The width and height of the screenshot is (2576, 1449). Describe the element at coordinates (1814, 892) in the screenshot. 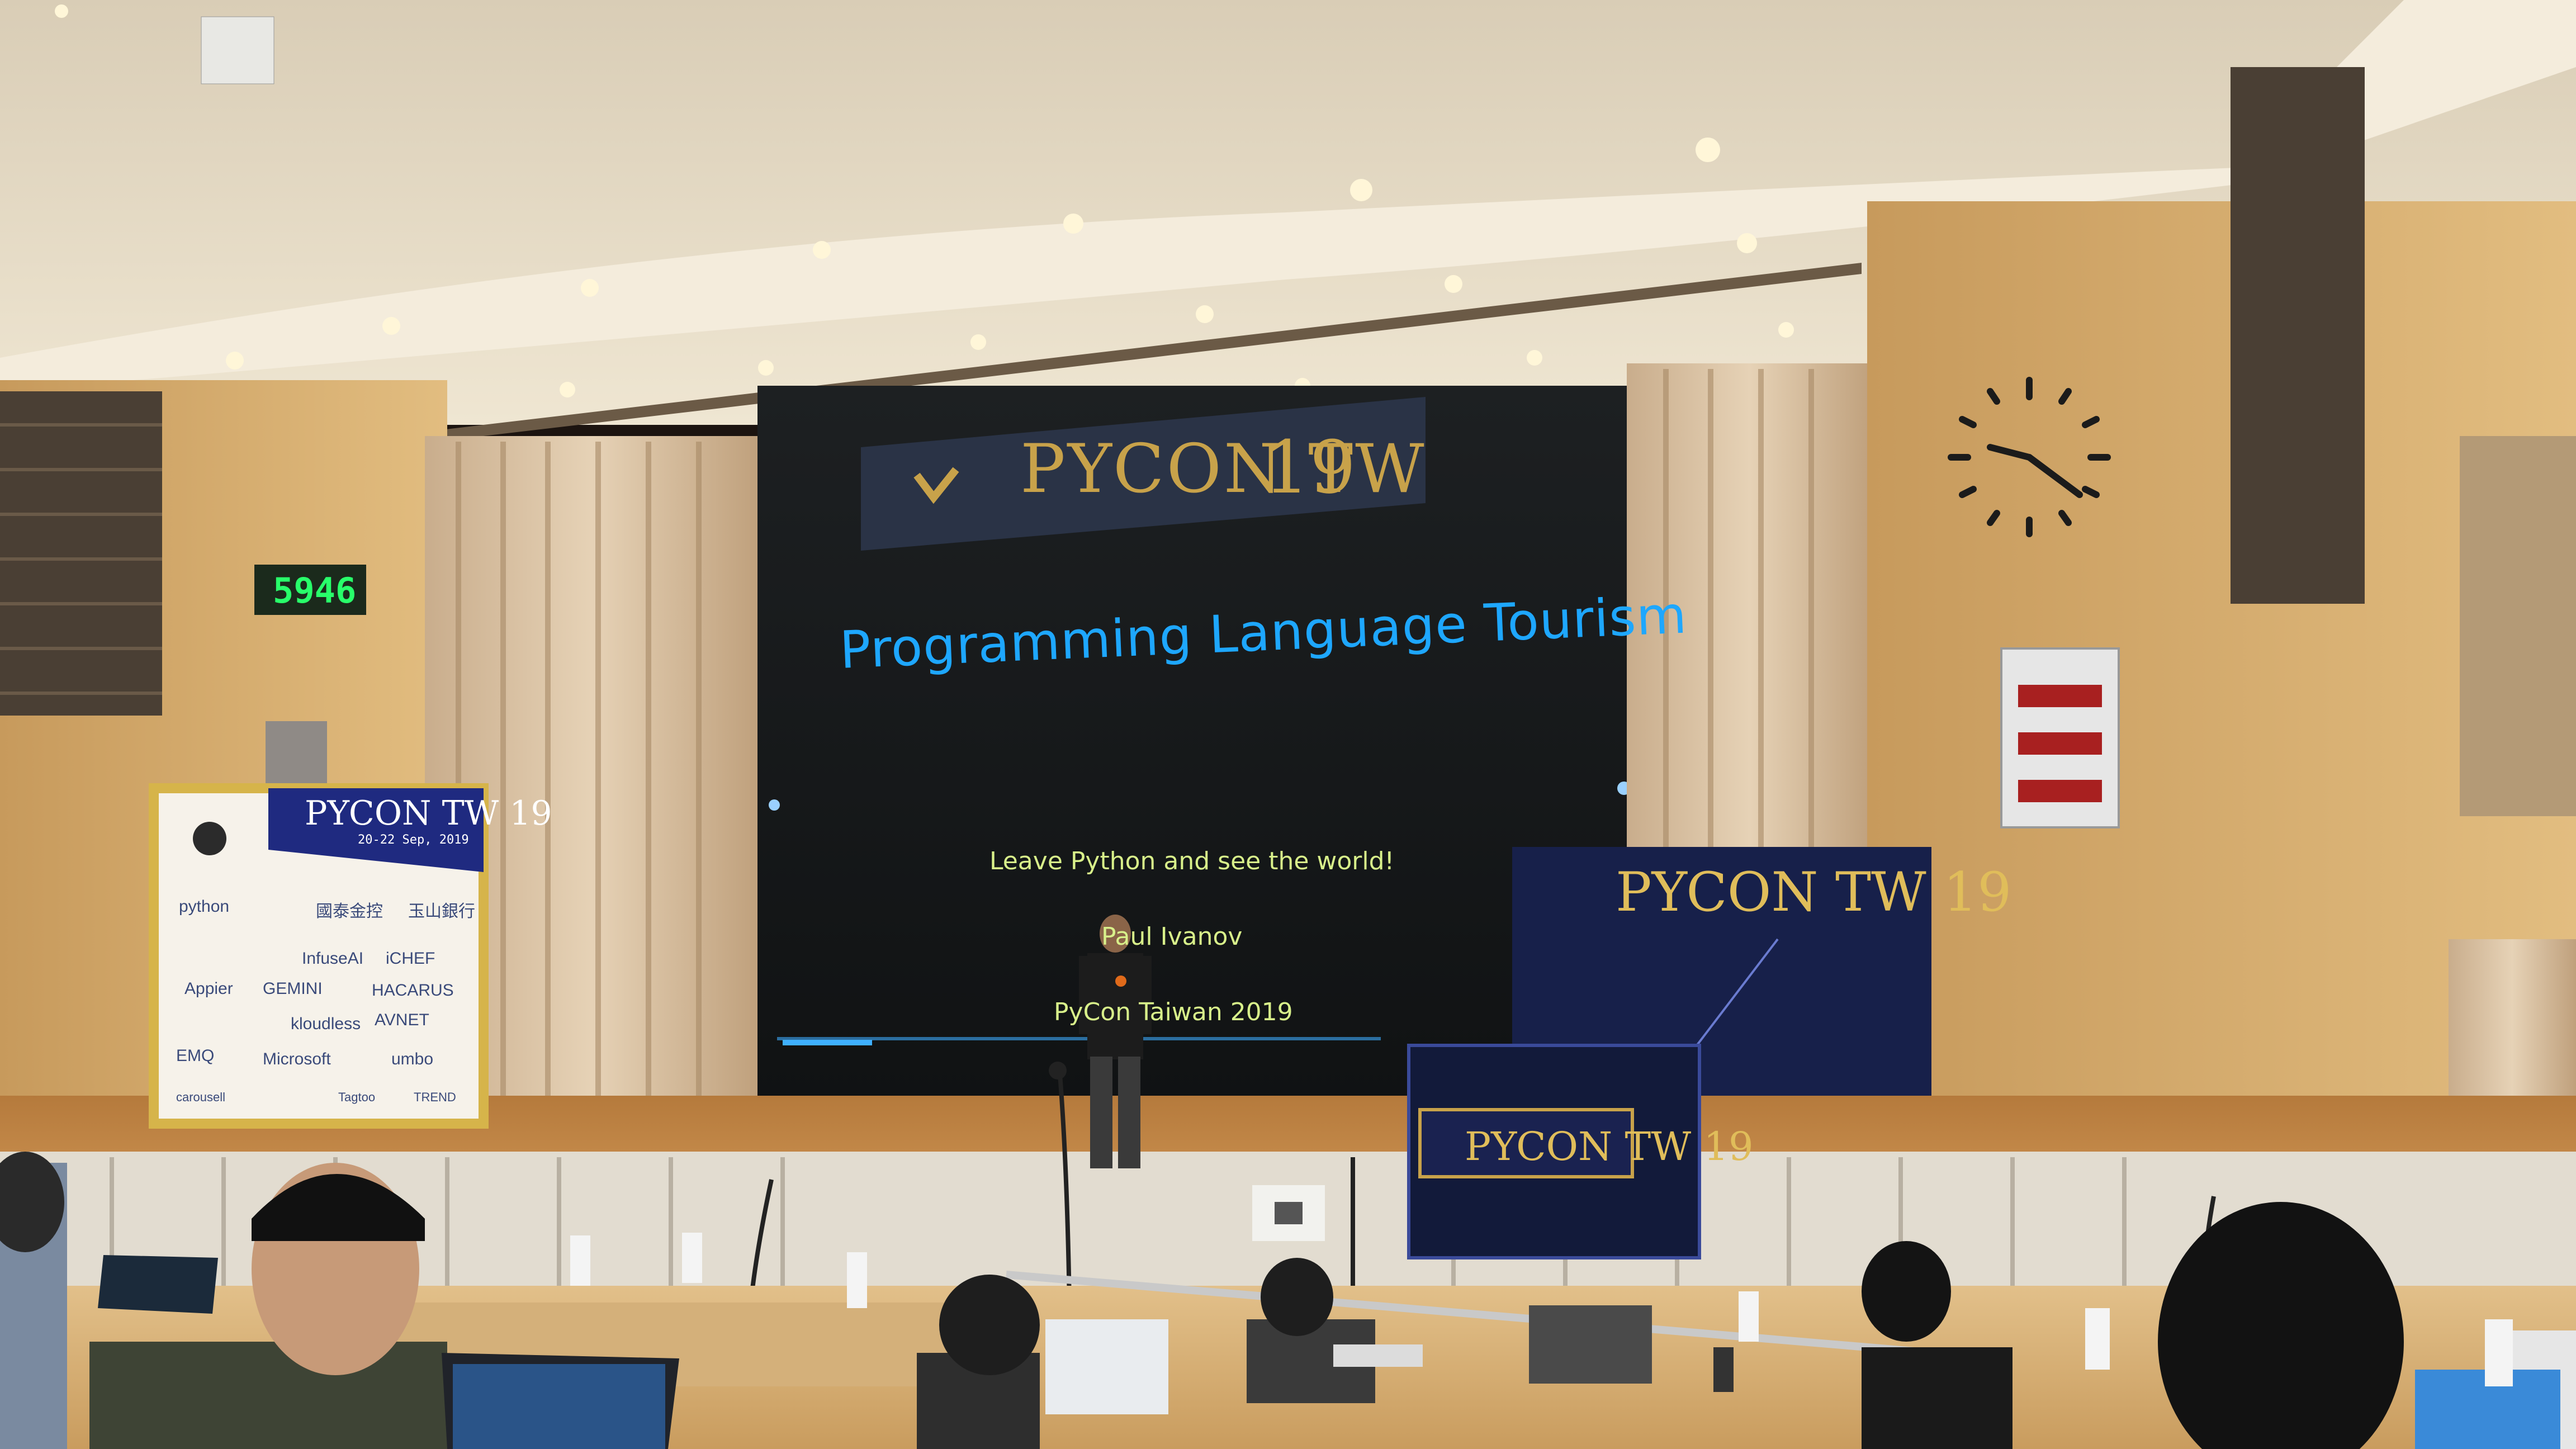

I see `backdrop-title: PYCON TW 19` at that location.